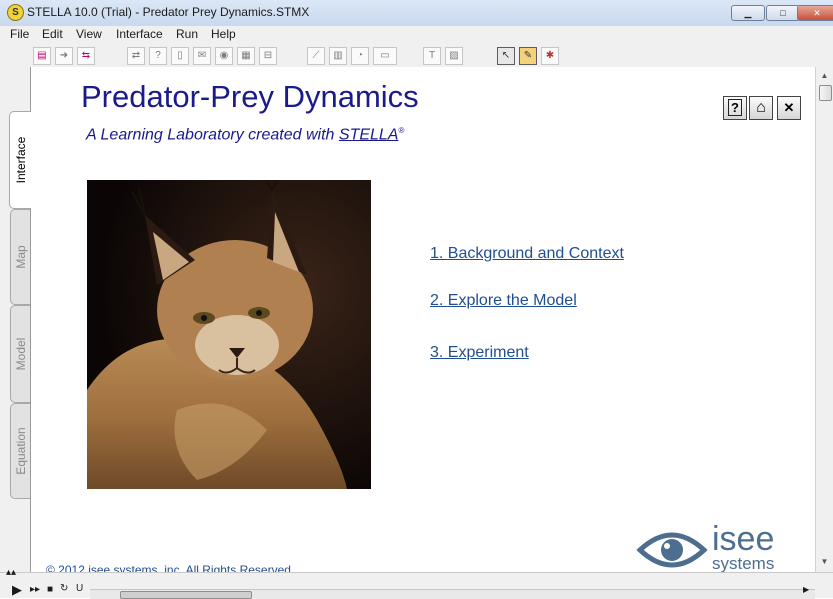  I want to click on scroll-down-icon: ▼, so click(824, 562).